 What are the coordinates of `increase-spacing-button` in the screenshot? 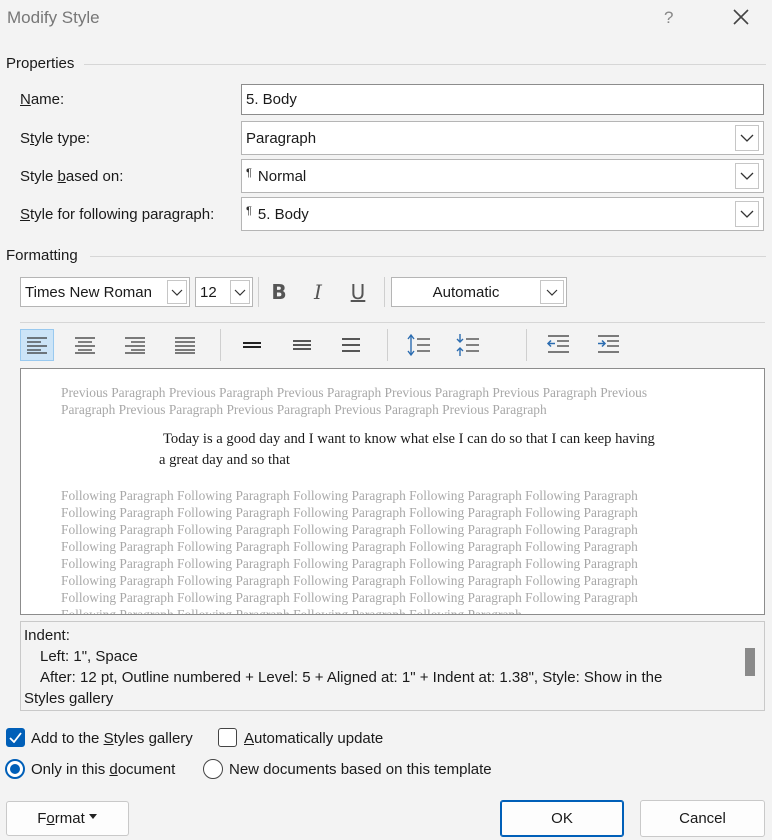 It's located at (419, 345).